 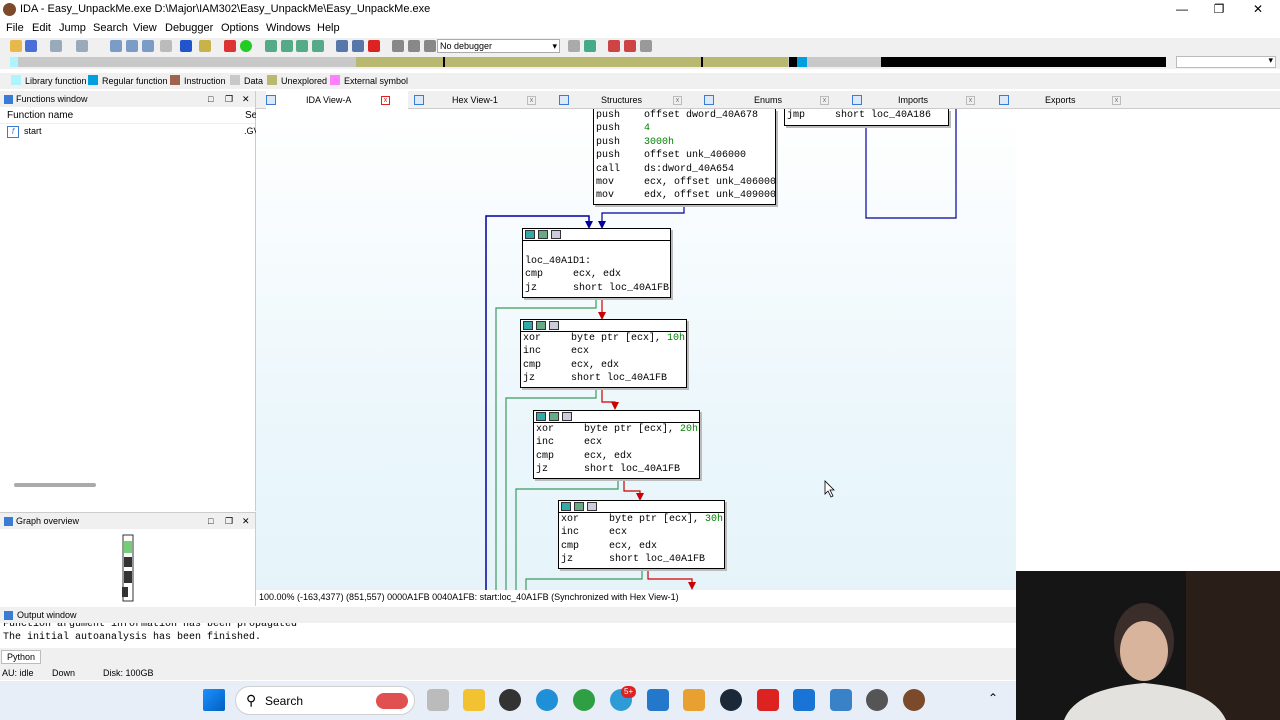 What do you see at coordinates (510, 700) in the screenshot?
I see `media-player-icon` at bounding box center [510, 700].